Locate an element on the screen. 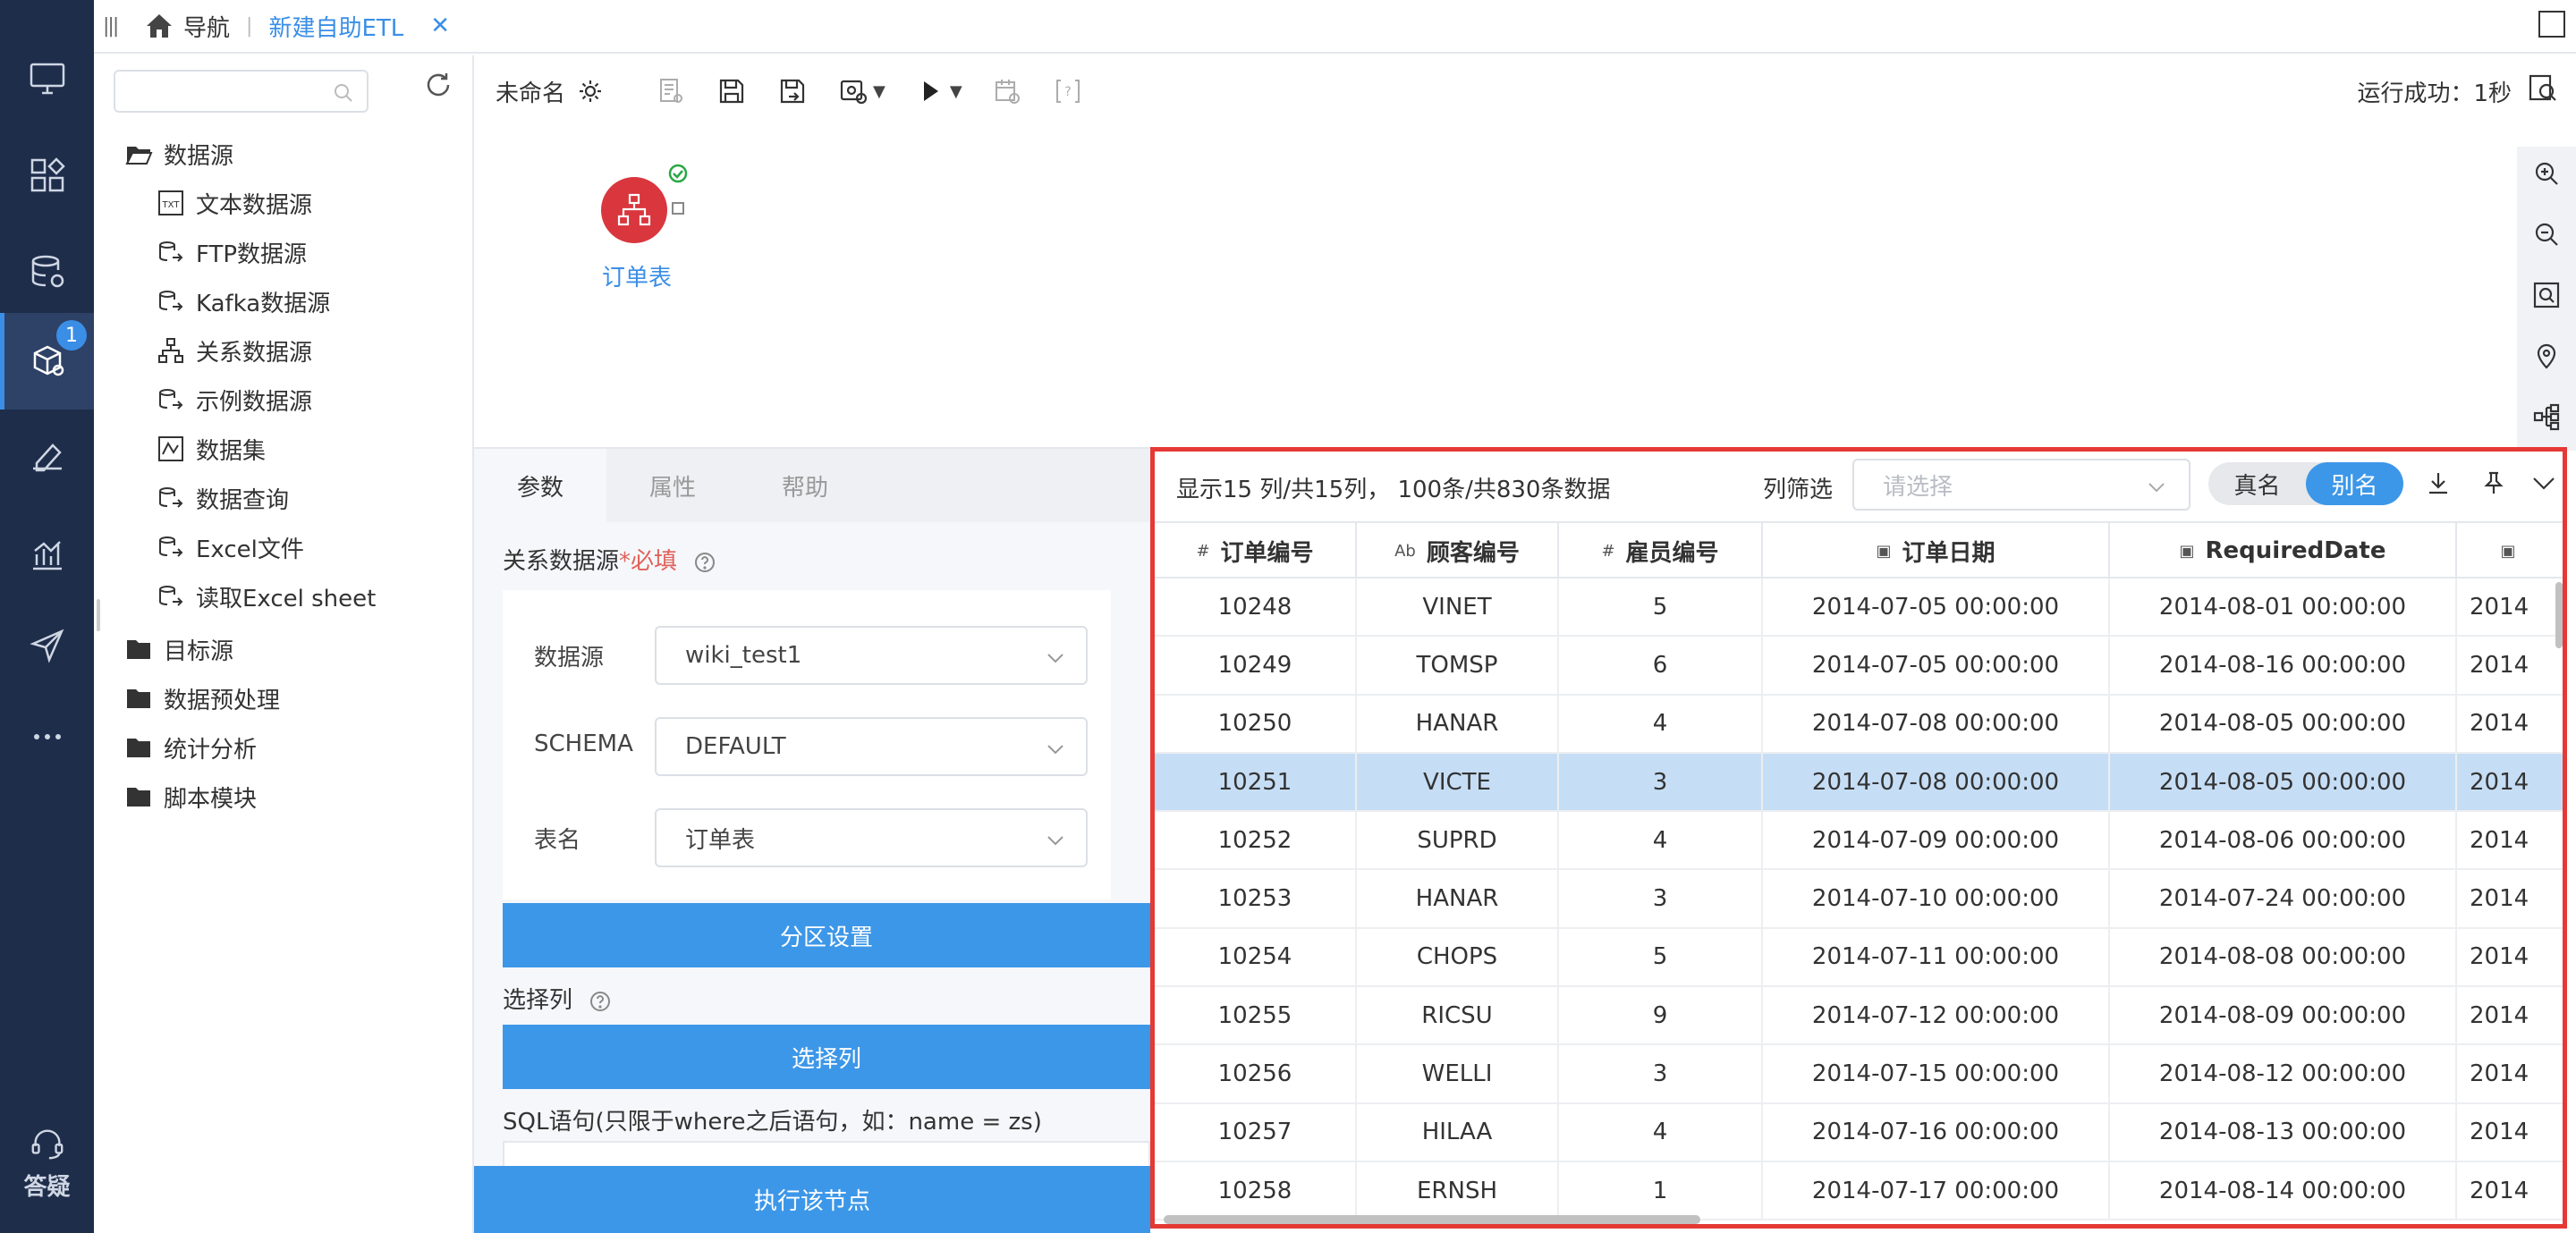 The height and width of the screenshot is (1233, 2576). tree-item-excel-file: Excel文件 is located at coordinates (230, 547).